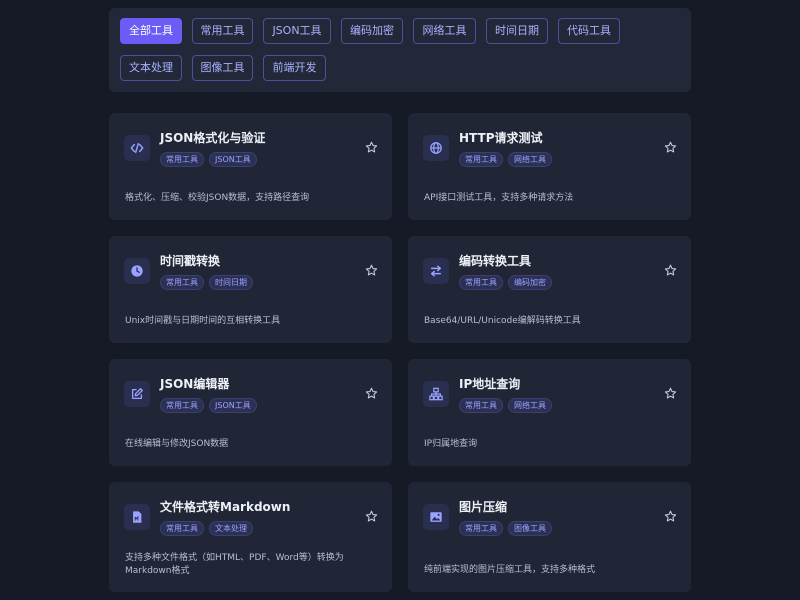 The width and height of the screenshot is (800, 600). Describe the element at coordinates (234, 564) in the screenshot. I see `tool-description: 支持多种文件格式（如HTML、PDF、Word等）转换为Markdown格式` at that location.